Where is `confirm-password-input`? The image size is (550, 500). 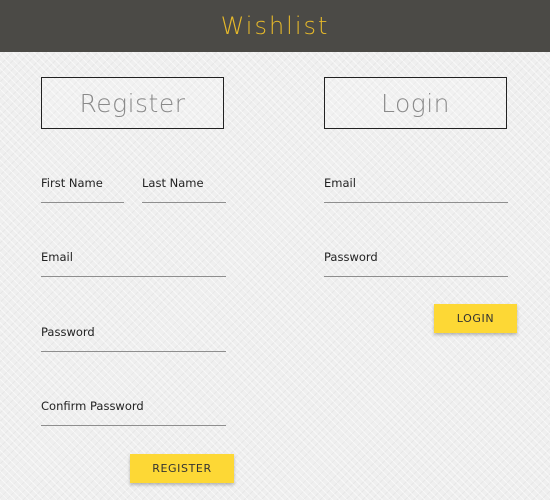 confirm-password-input is located at coordinates (133, 419).